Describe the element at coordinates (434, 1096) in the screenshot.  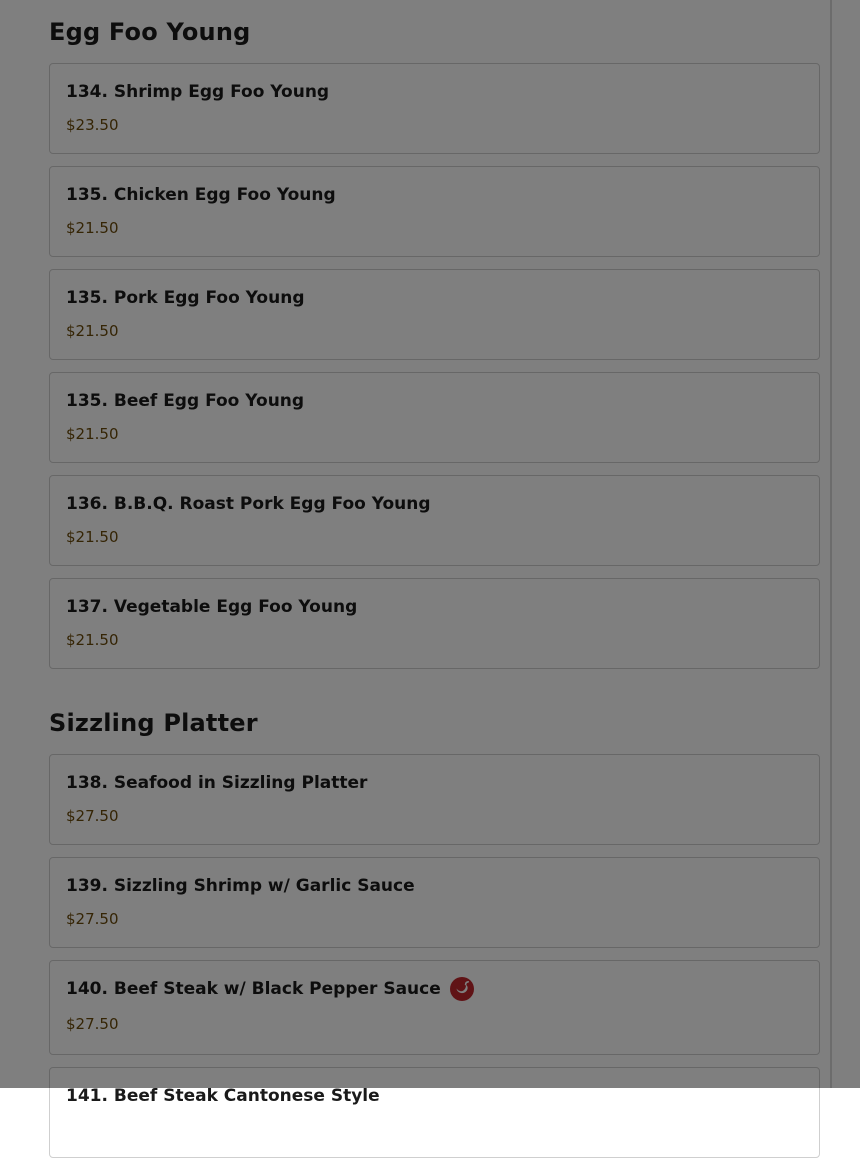
I see `item-name-row: 141. Beef Steak Cantonese Style` at that location.